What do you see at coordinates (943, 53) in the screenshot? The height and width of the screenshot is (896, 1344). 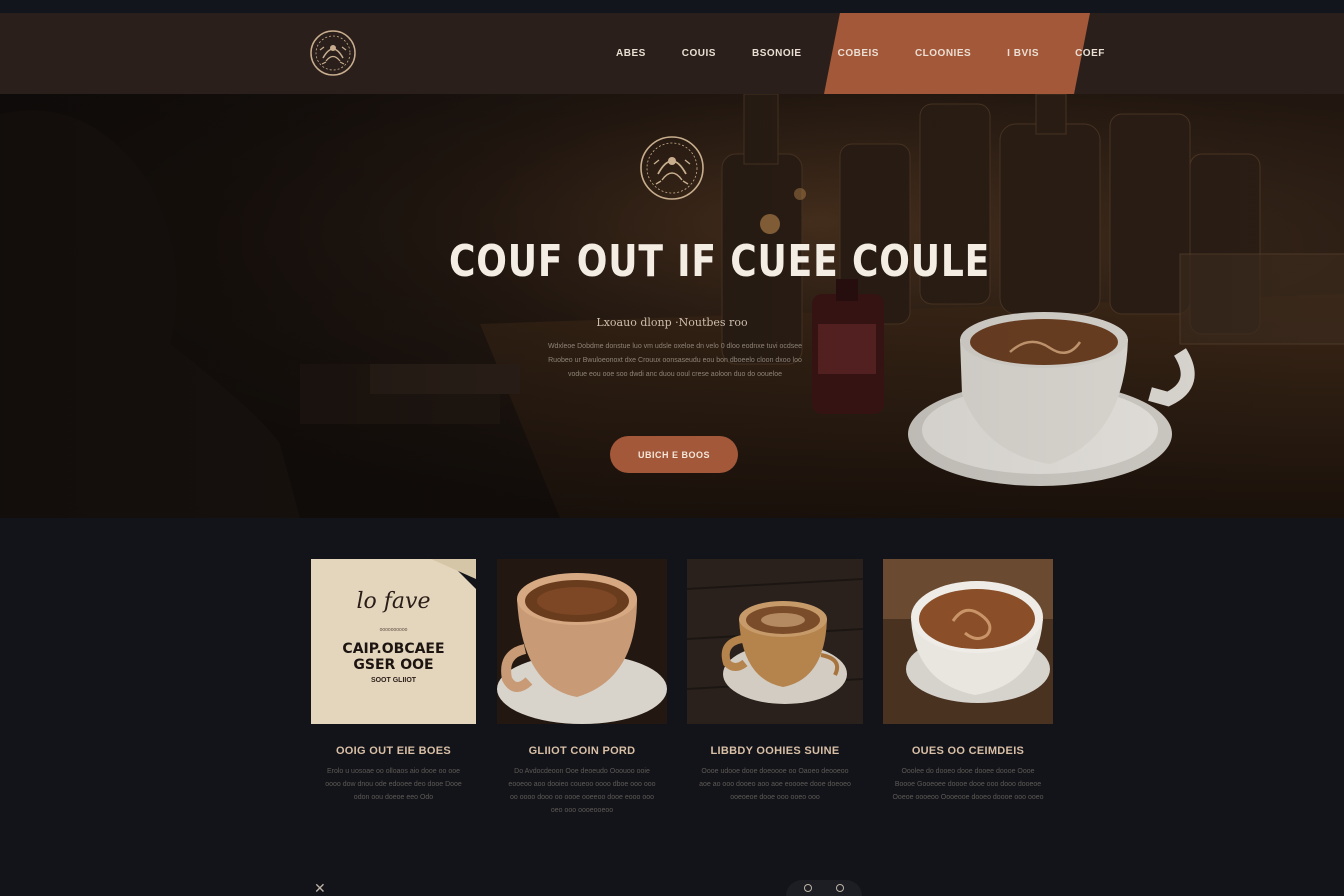 I see `nav-item-5: CLOONIES` at bounding box center [943, 53].